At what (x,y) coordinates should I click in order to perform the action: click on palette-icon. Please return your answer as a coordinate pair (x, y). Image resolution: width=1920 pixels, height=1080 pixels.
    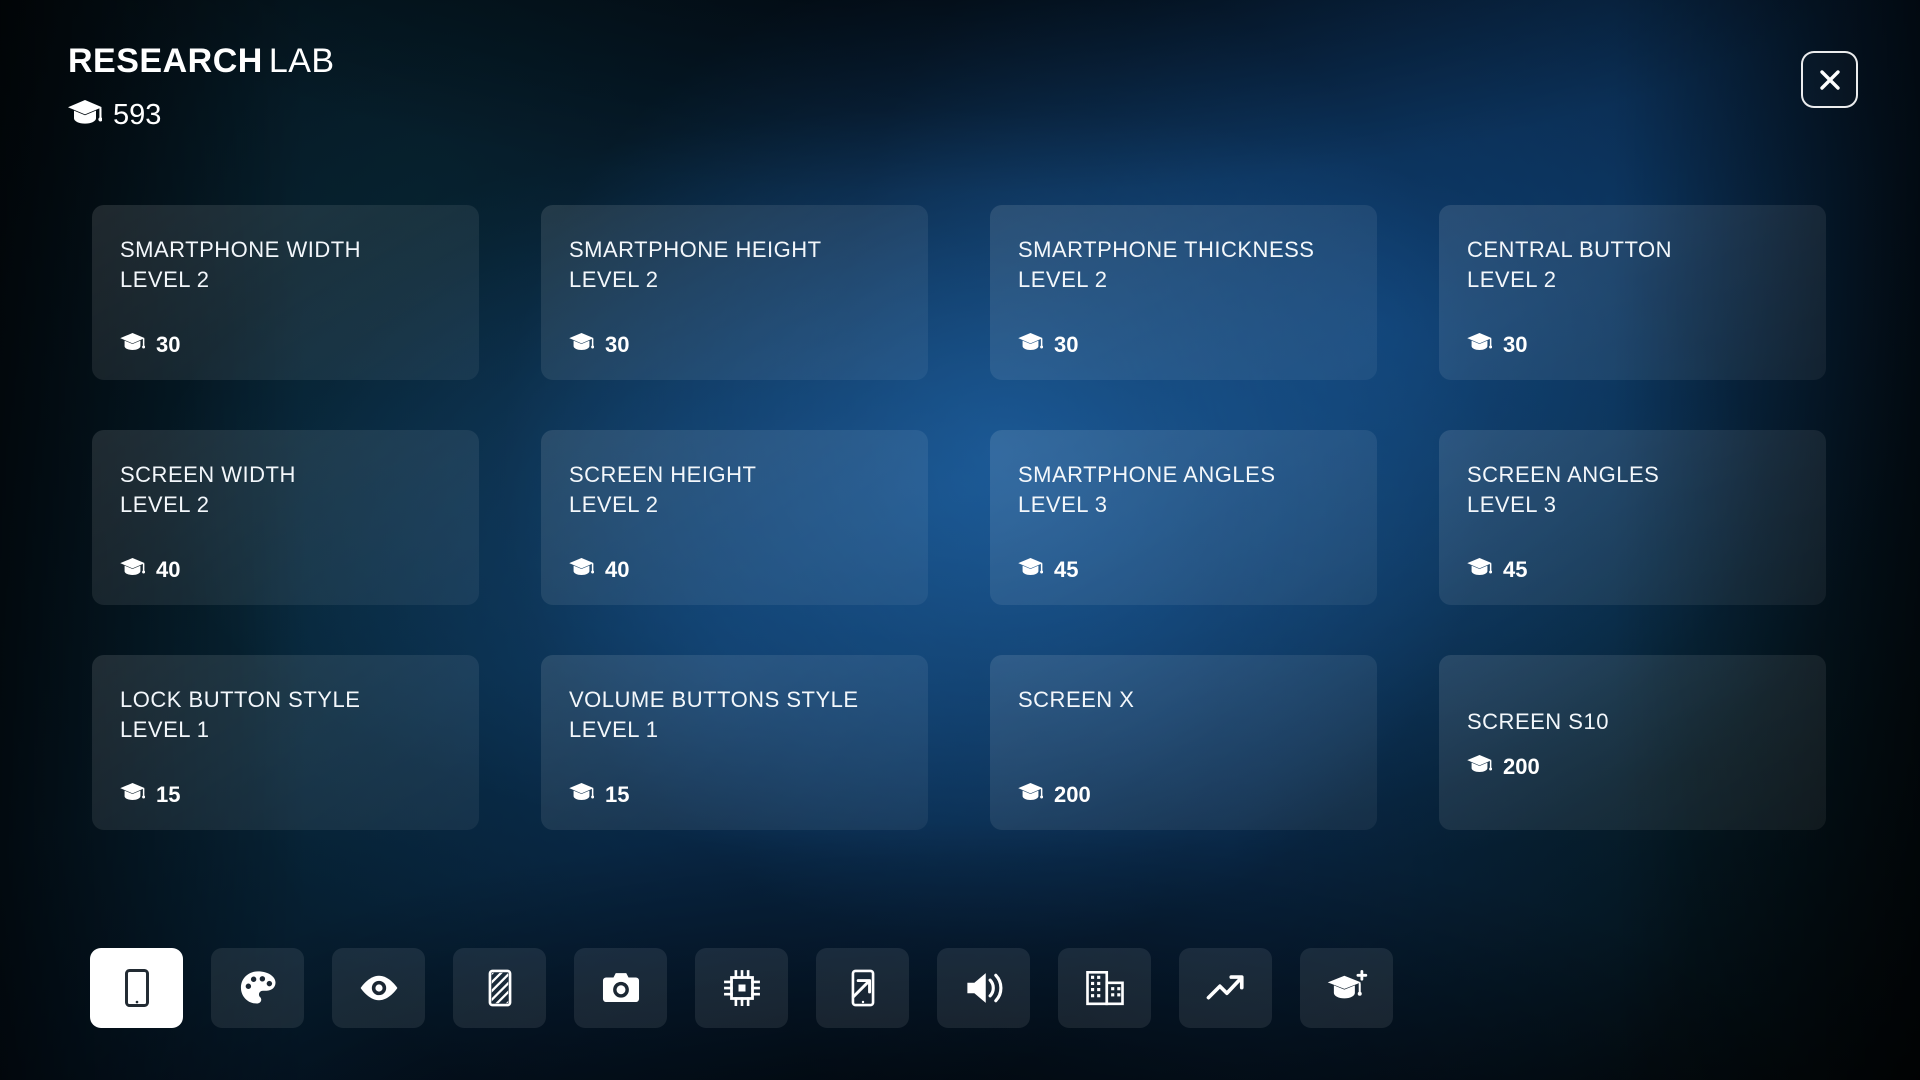
    Looking at the image, I should click on (258, 988).